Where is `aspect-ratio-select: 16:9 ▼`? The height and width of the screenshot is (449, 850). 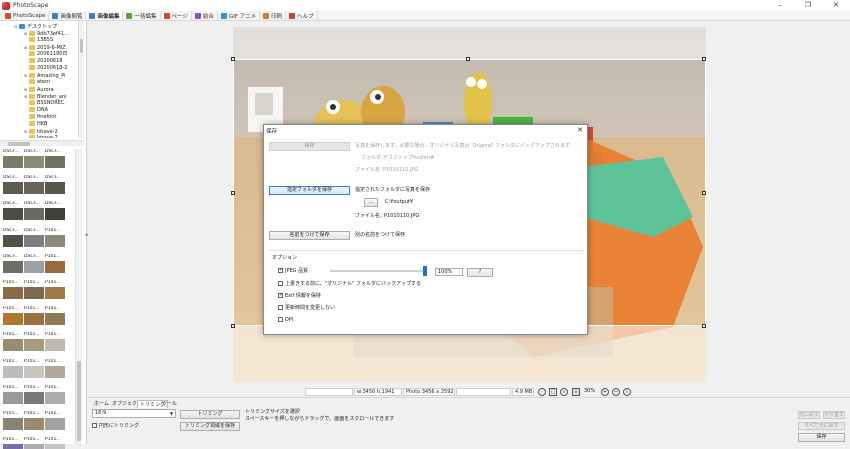 aspect-ratio-select: 16:9 ▼ is located at coordinates (134, 413).